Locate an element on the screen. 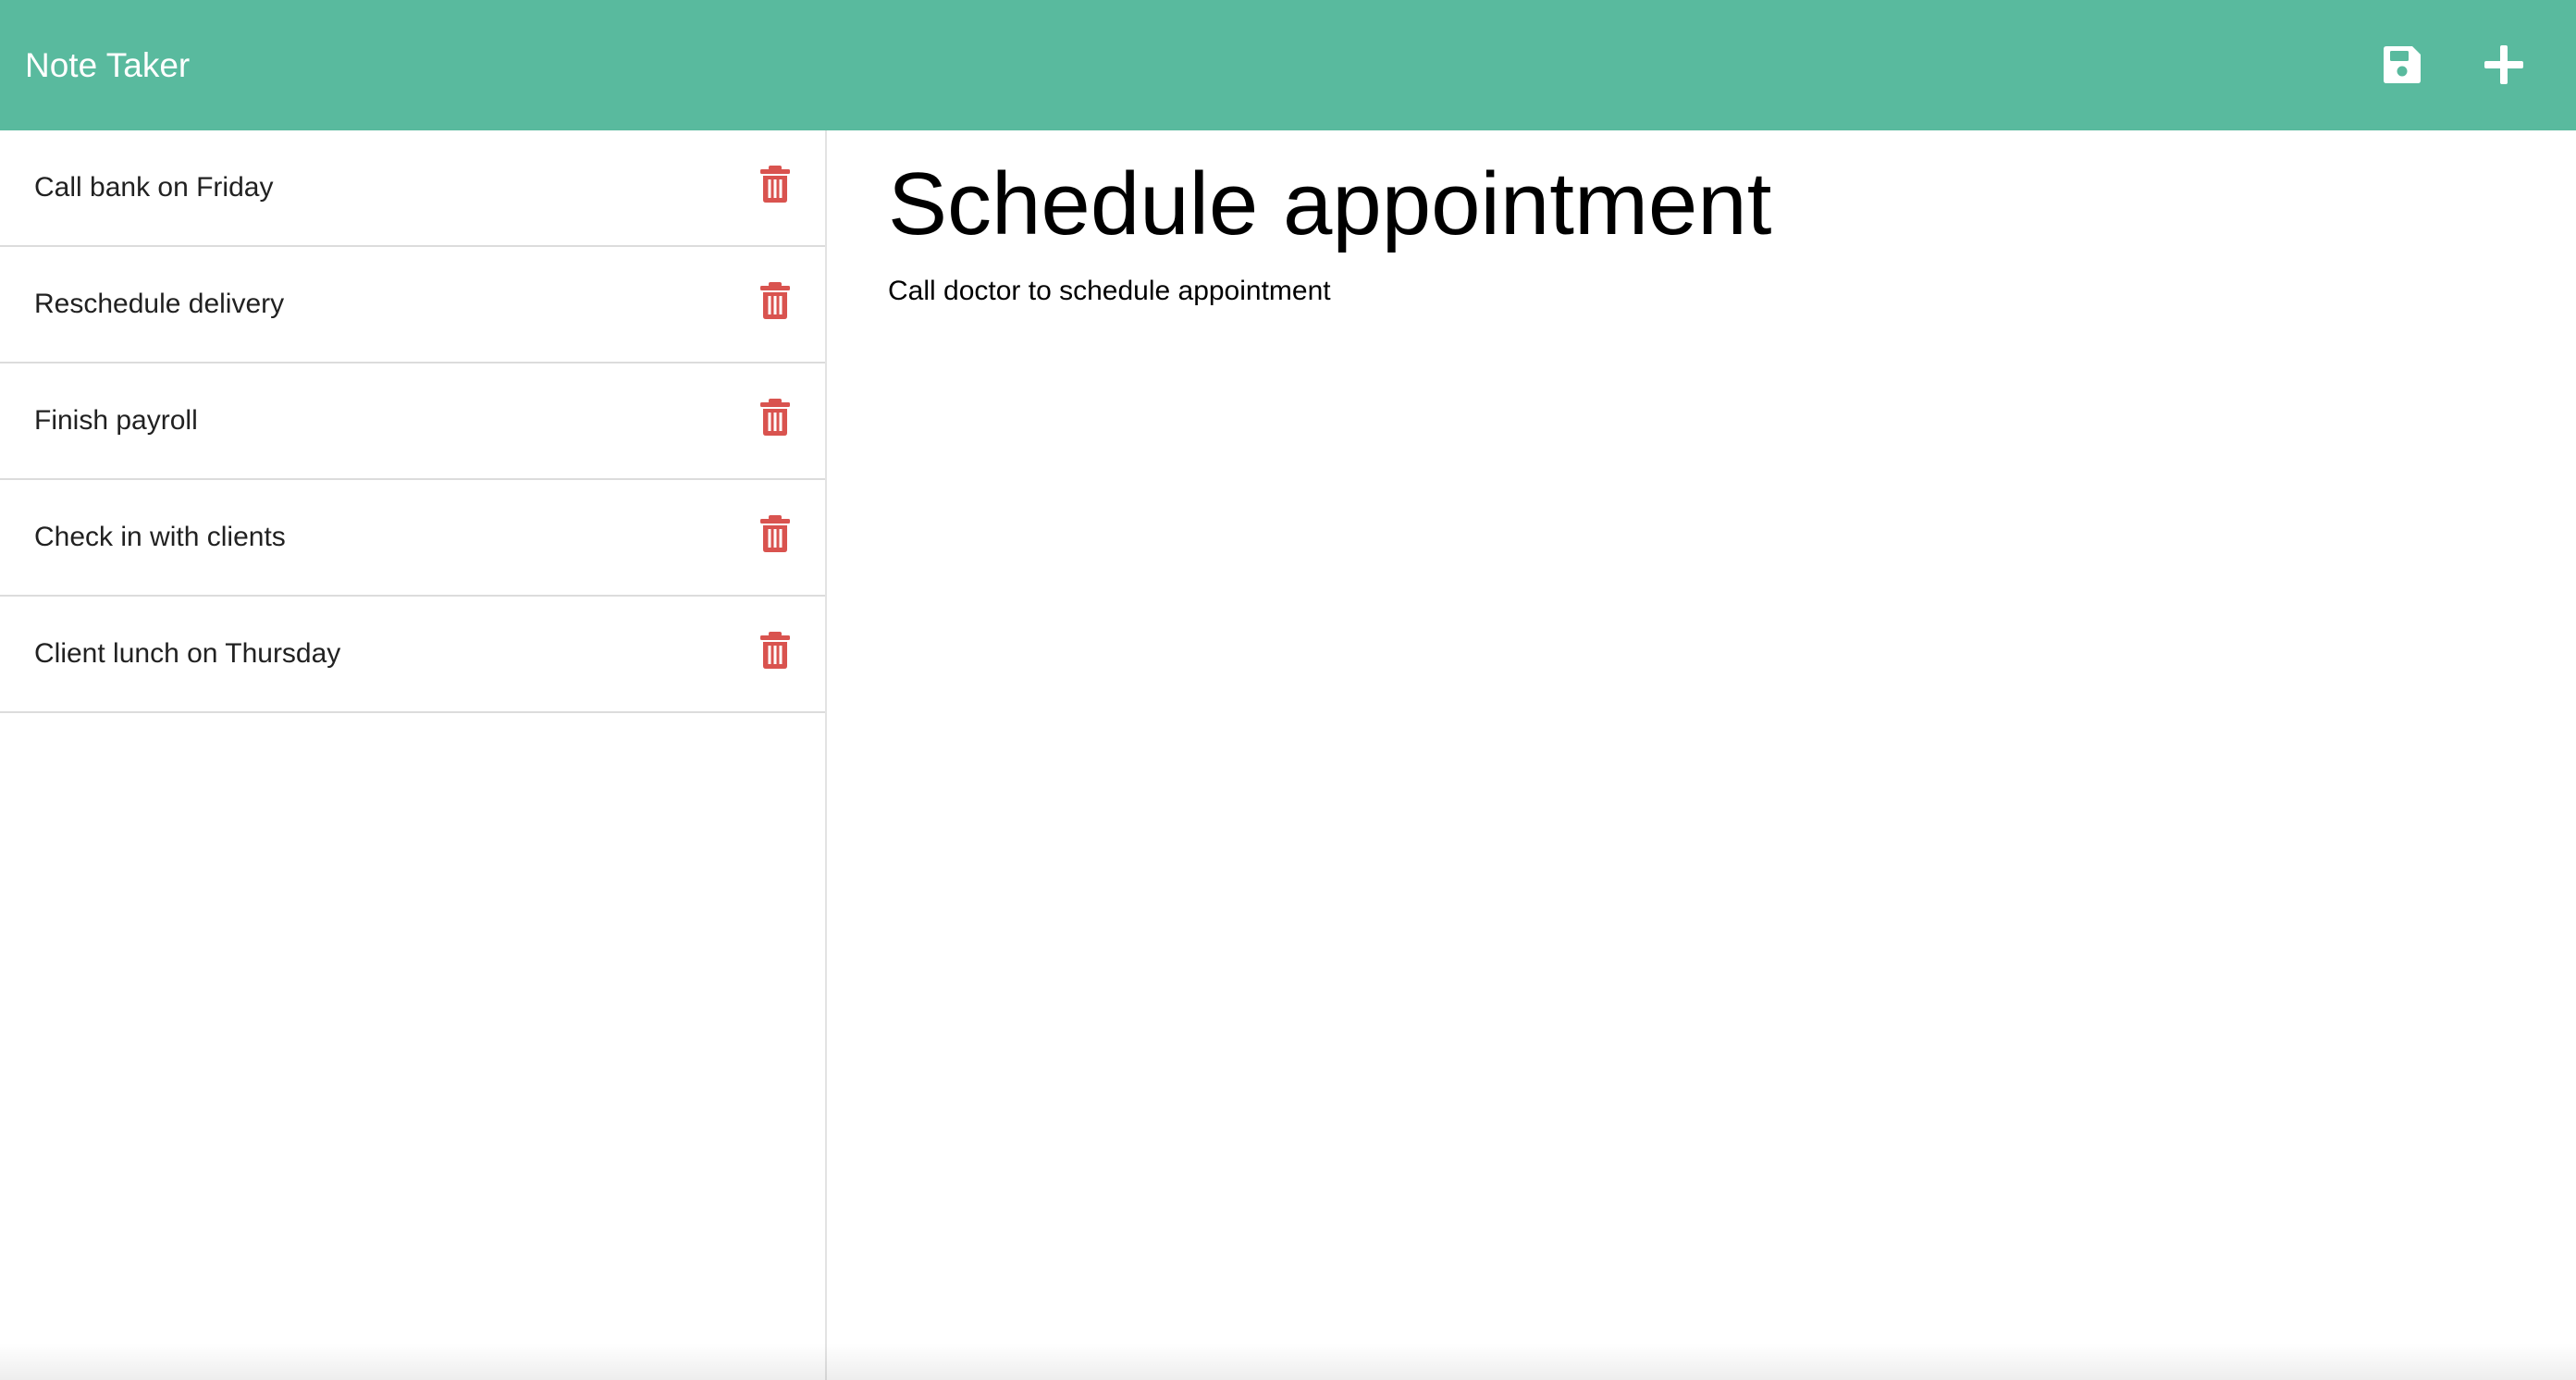 This screenshot has width=2576, height=1380. note-title: Client lunch on Thursday is located at coordinates (187, 653).